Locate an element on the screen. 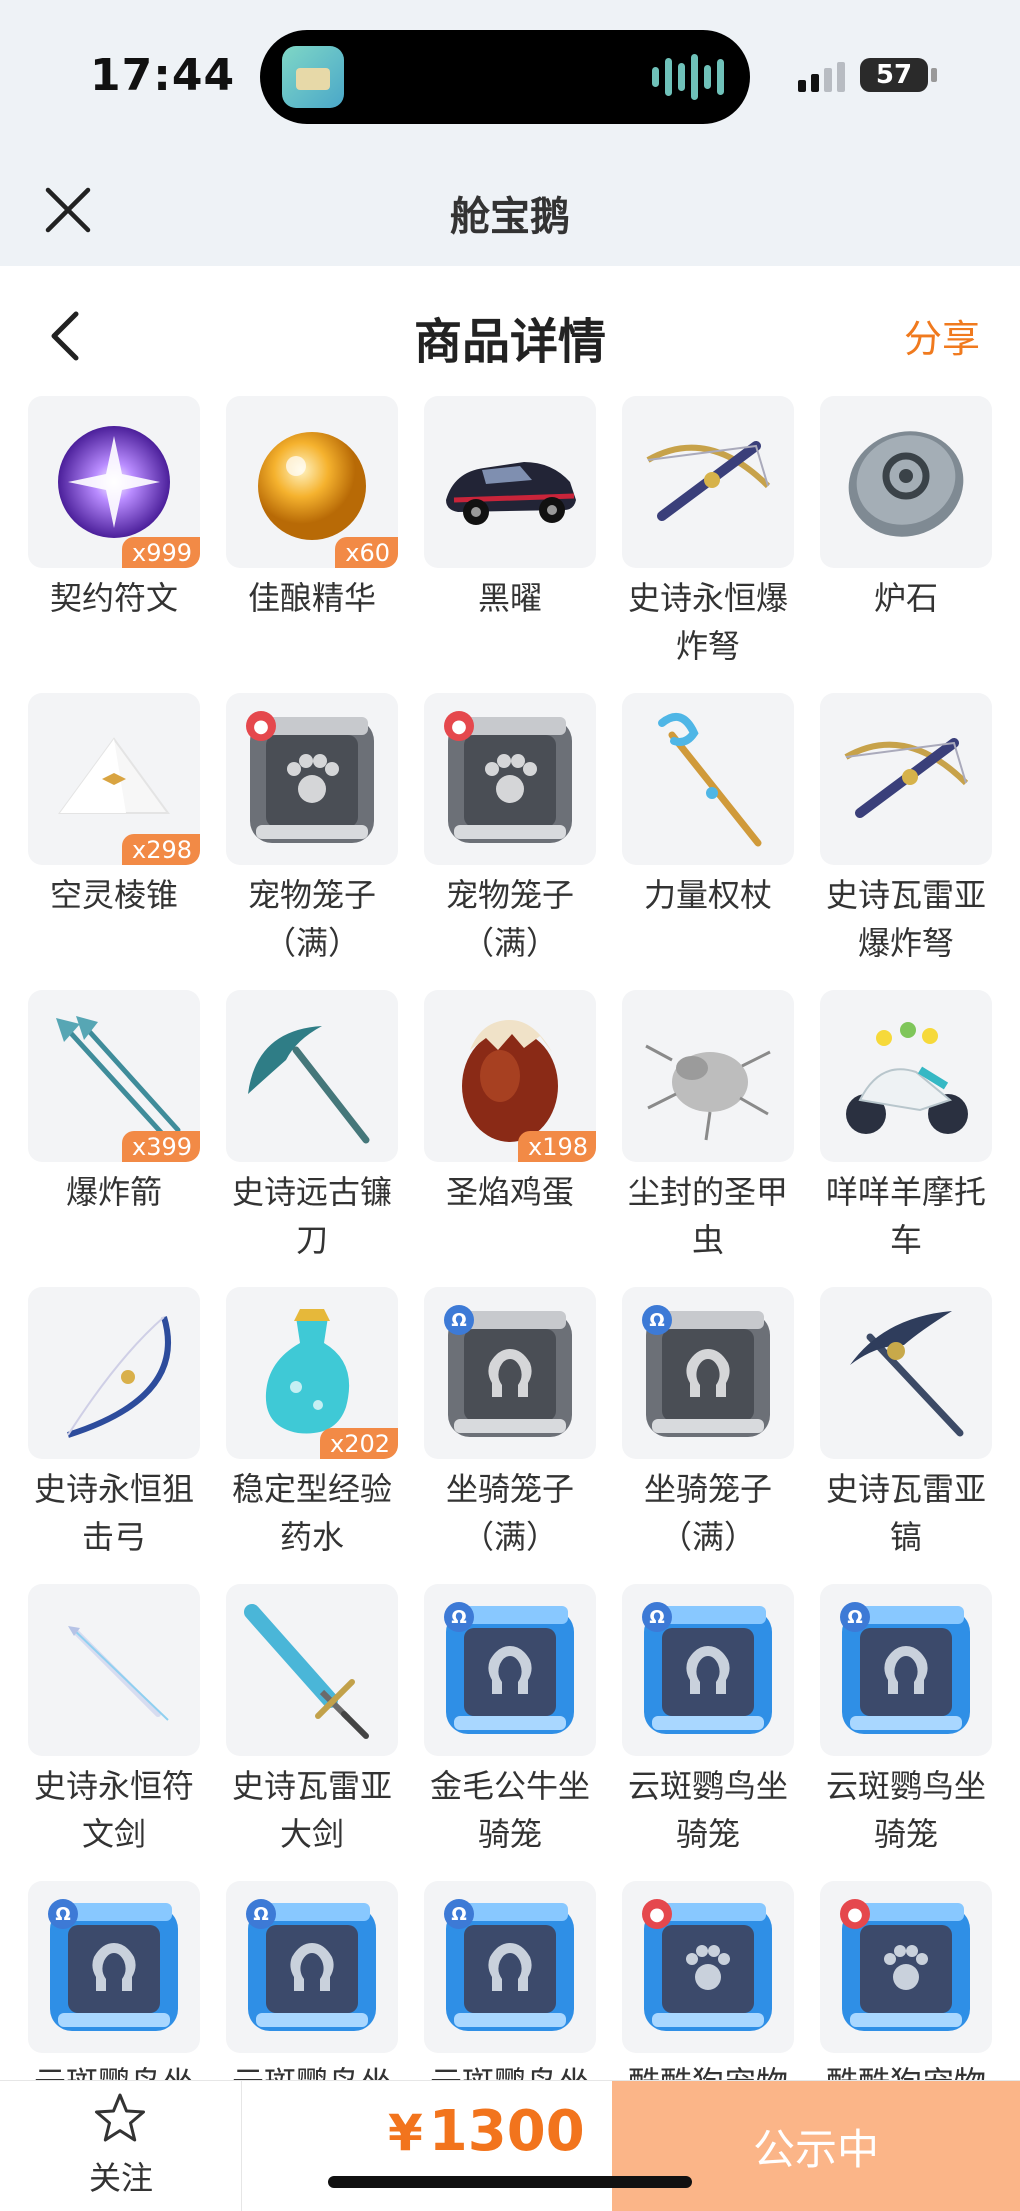 This screenshot has width=1020, height=2211. item-label: 宠物笼子（满） is located at coordinates (509, 919).